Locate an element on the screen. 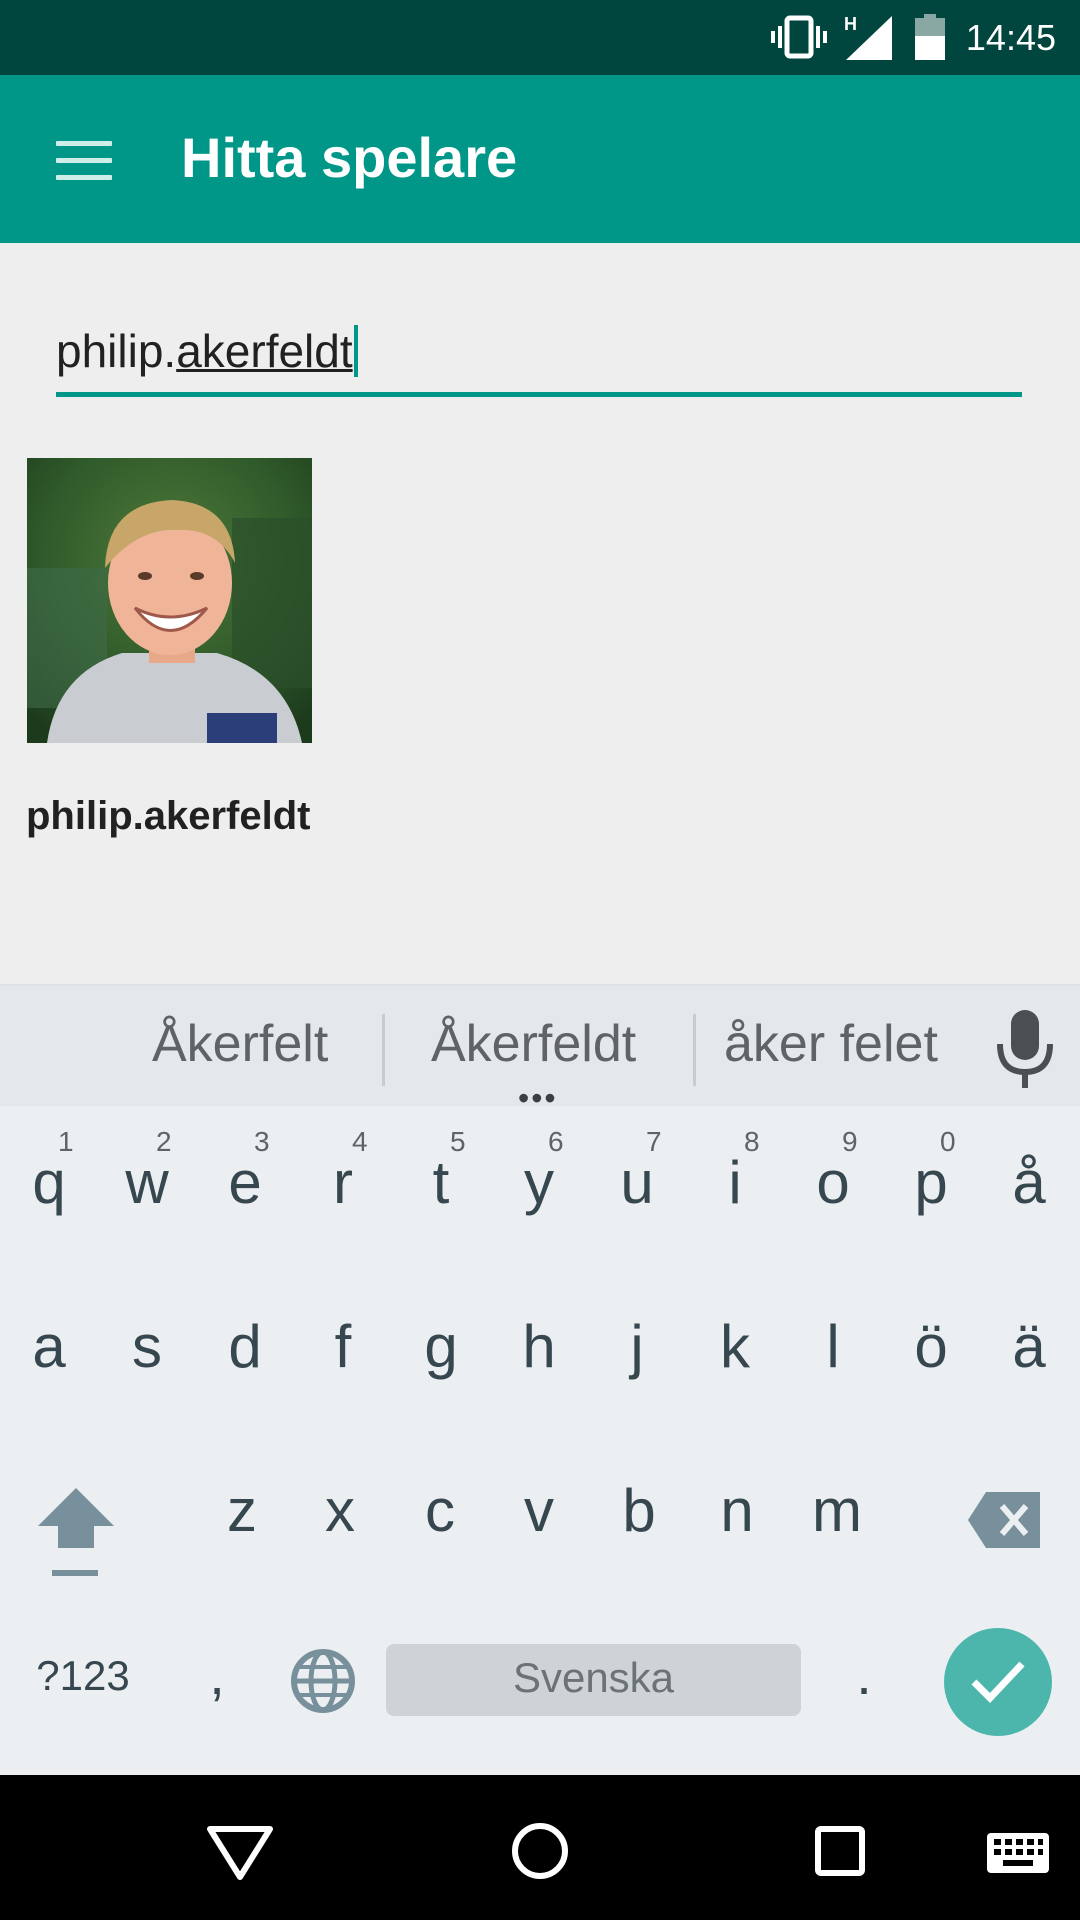 Image resolution: width=1080 pixels, height=1920 pixels. key-p: 0p is located at coordinates (931, 1186).